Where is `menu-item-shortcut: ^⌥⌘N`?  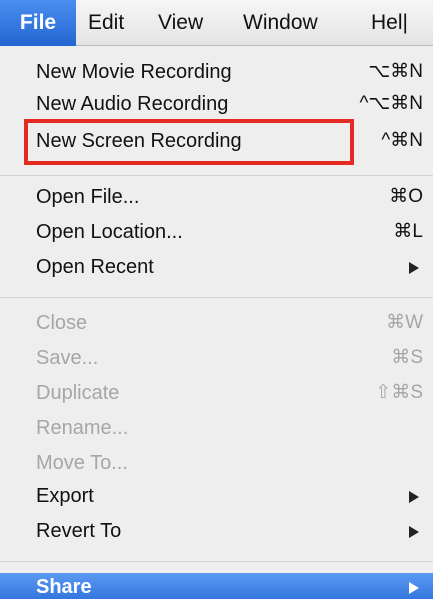 menu-item-shortcut: ^⌥⌘N is located at coordinates (391, 103).